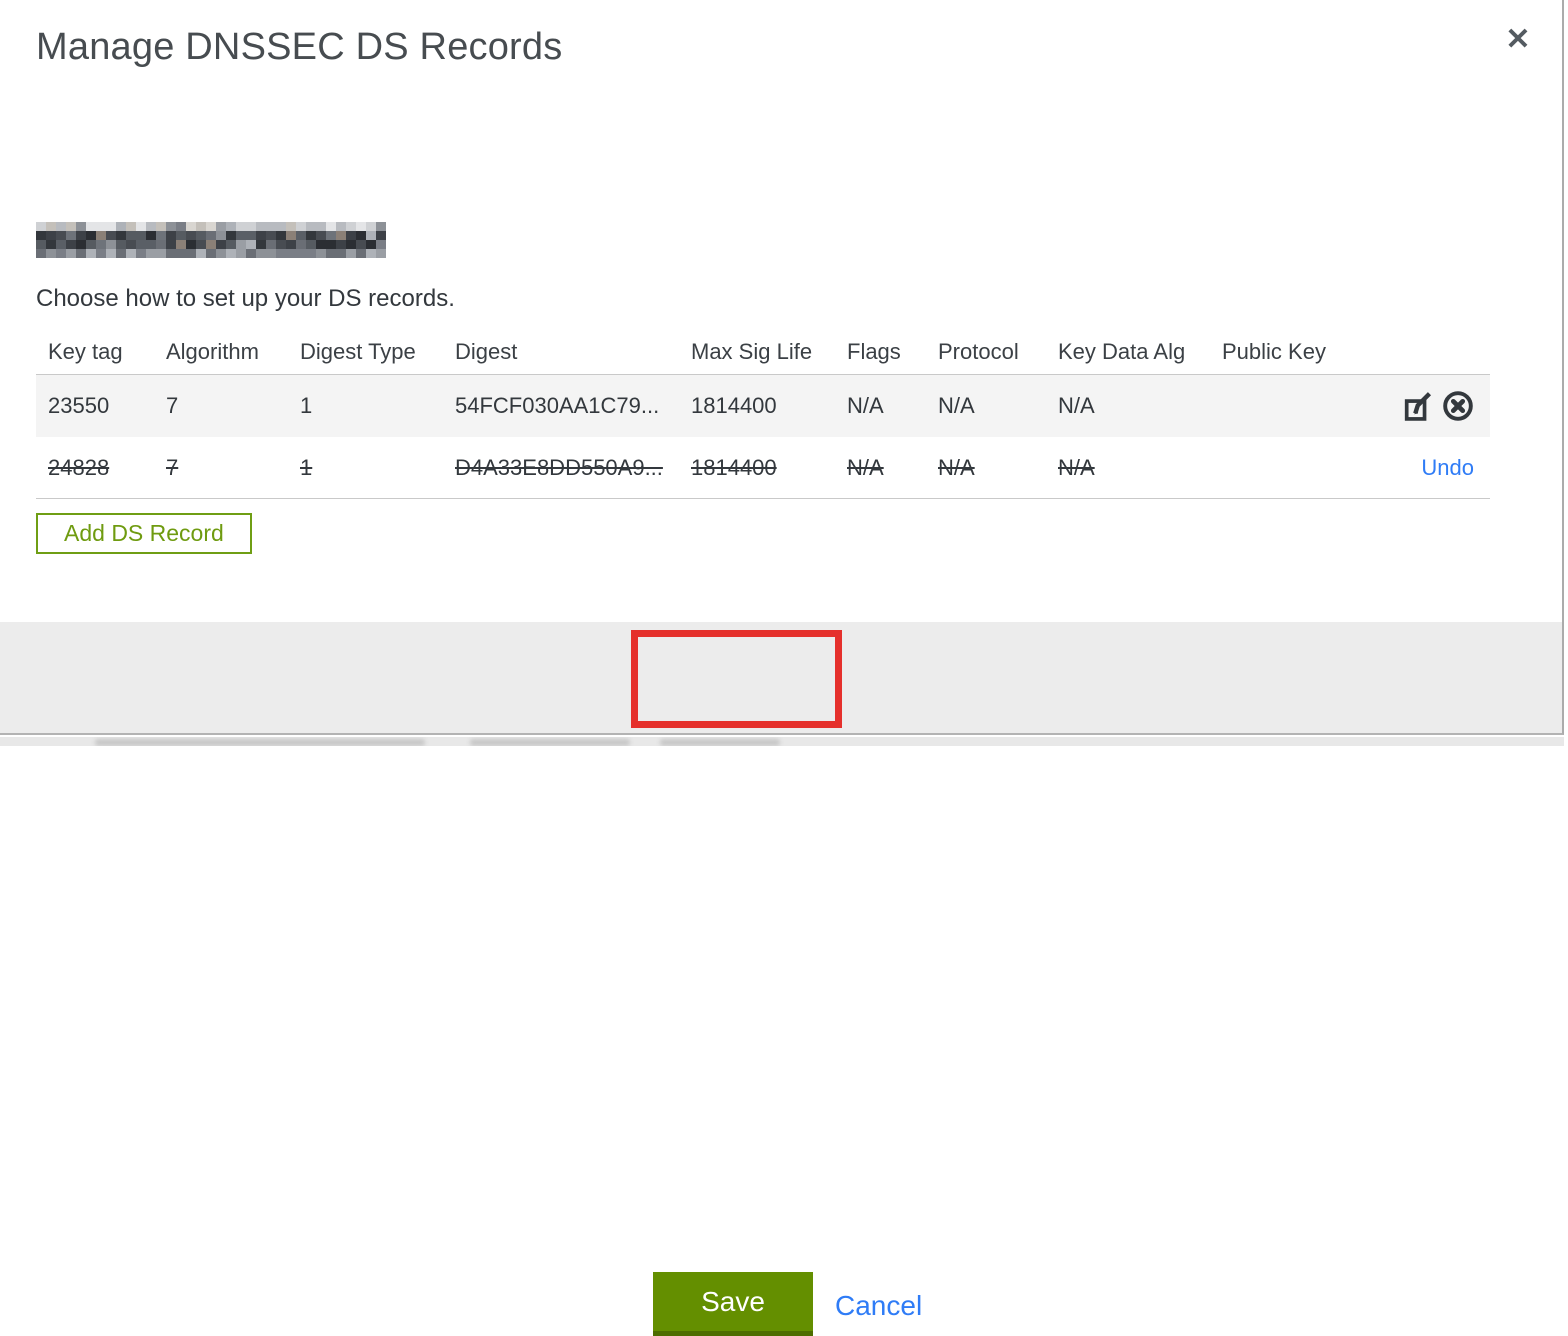  What do you see at coordinates (752, 351) in the screenshot?
I see `col-header-max-sig-life: Max Sig Life` at bounding box center [752, 351].